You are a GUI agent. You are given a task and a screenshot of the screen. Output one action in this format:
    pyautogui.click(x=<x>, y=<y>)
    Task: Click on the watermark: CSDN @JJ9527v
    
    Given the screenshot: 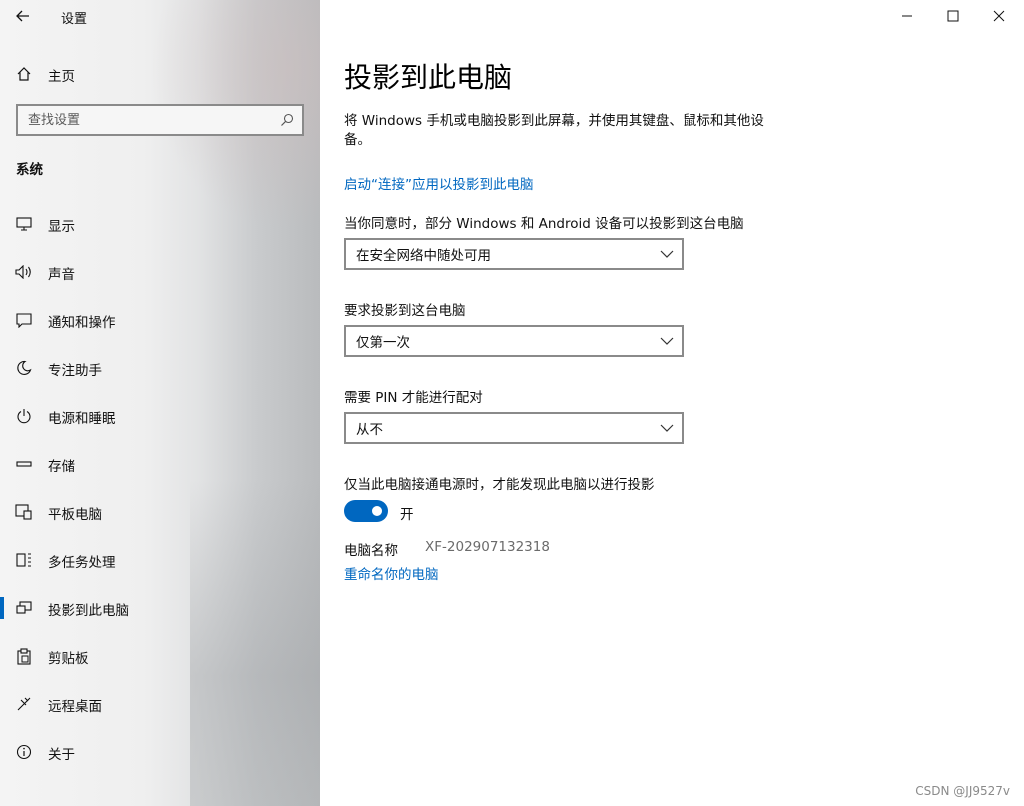 What is the action you would take?
    pyautogui.click(x=962, y=791)
    